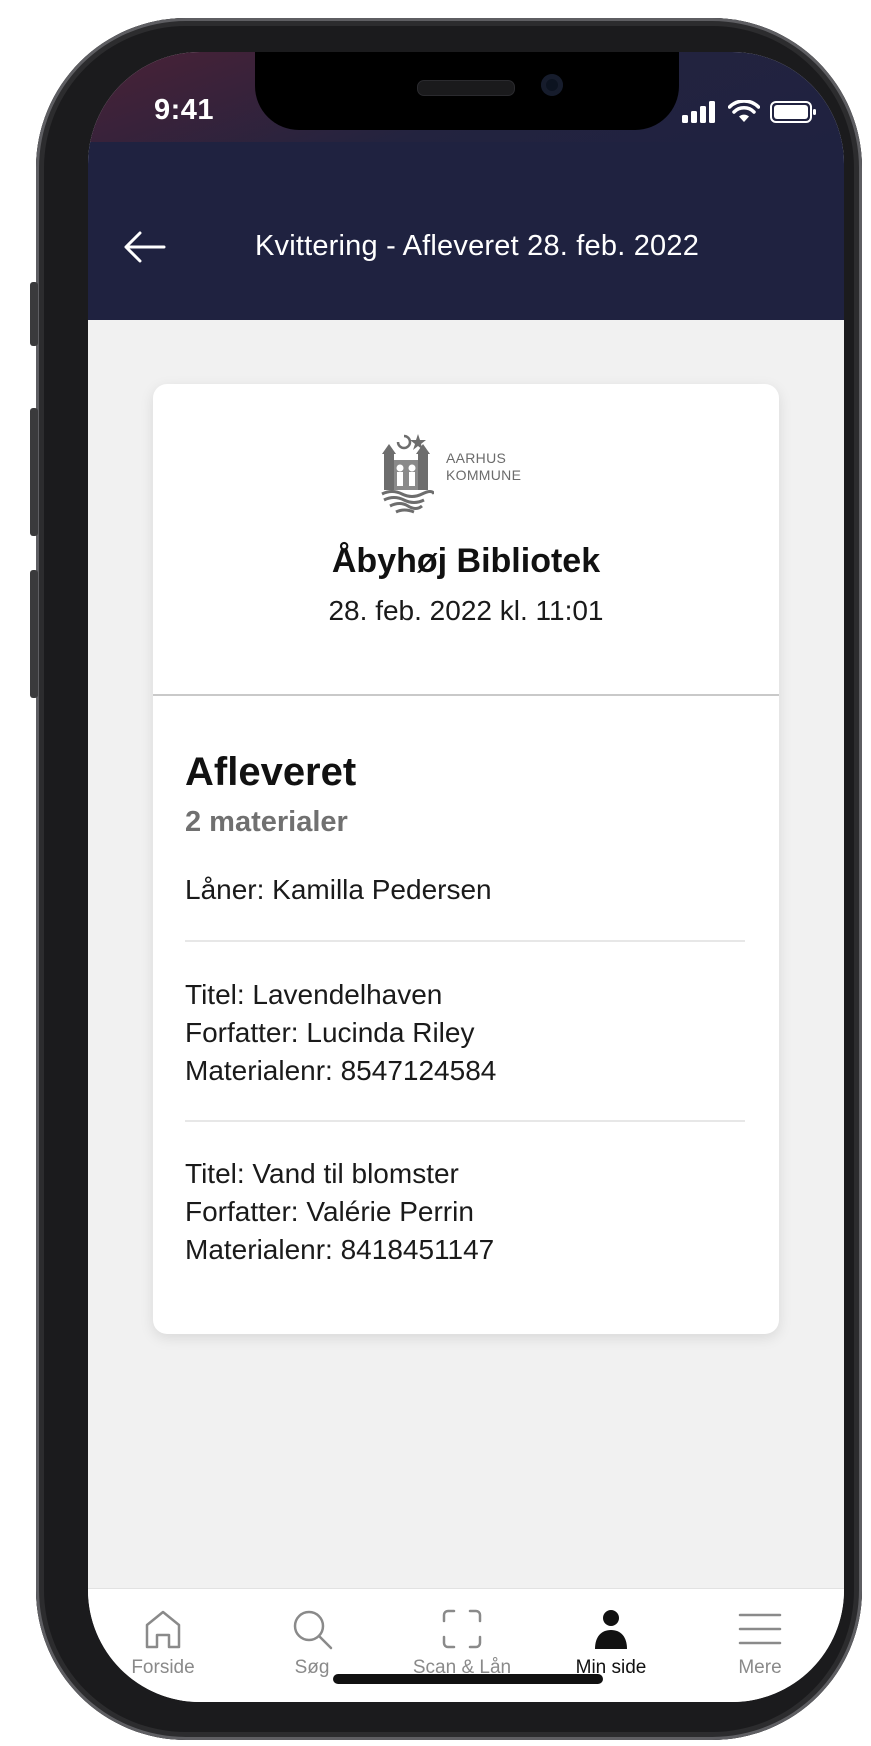 The image size is (871, 1746). I want to click on library-name: Åbyhøj Bibliotek, so click(466, 561).